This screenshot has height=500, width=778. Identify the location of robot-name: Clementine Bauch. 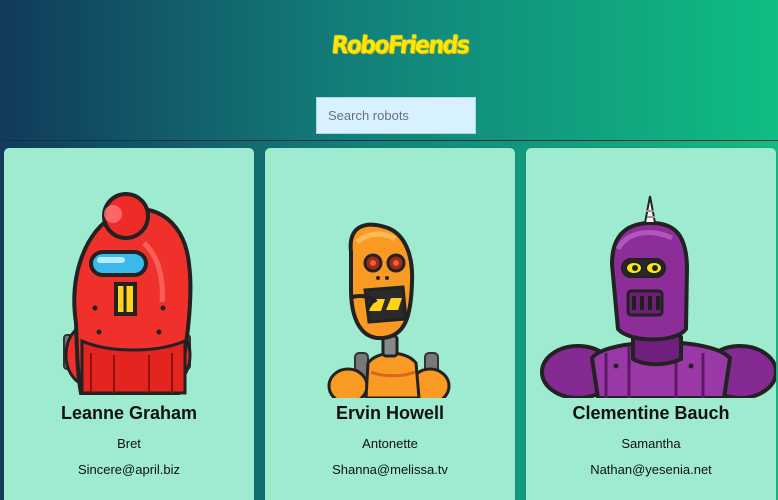
(651, 413).